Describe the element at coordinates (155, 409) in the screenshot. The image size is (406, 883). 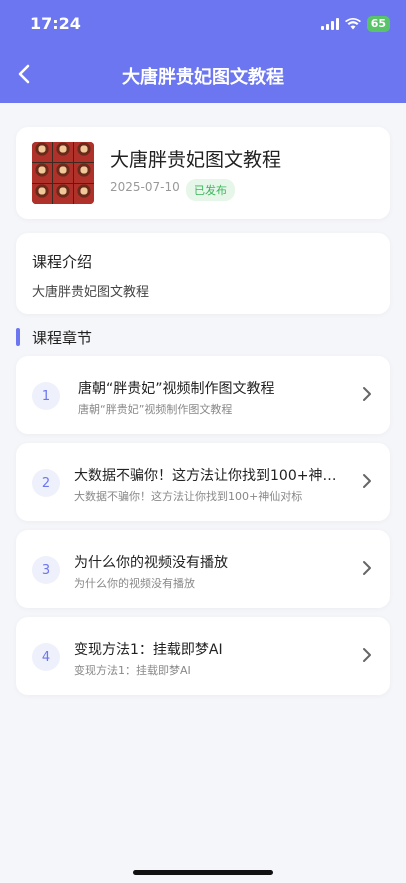
I see `chapter-subtitle: 唐朝“胖贵妃”视频制作图文教程` at that location.